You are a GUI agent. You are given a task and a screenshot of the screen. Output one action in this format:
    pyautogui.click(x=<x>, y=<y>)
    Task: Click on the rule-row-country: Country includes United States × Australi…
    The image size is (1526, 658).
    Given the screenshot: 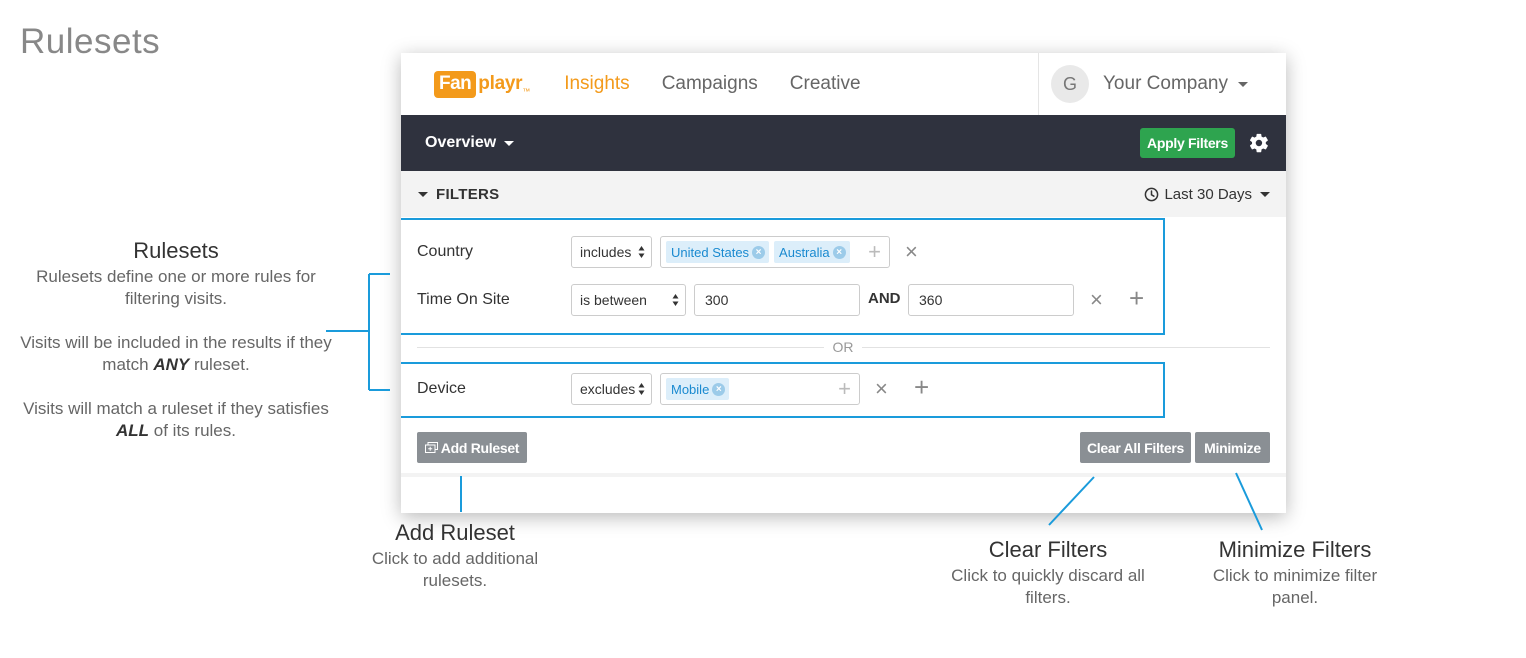 What is the action you would take?
    pyautogui.click(x=843, y=252)
    